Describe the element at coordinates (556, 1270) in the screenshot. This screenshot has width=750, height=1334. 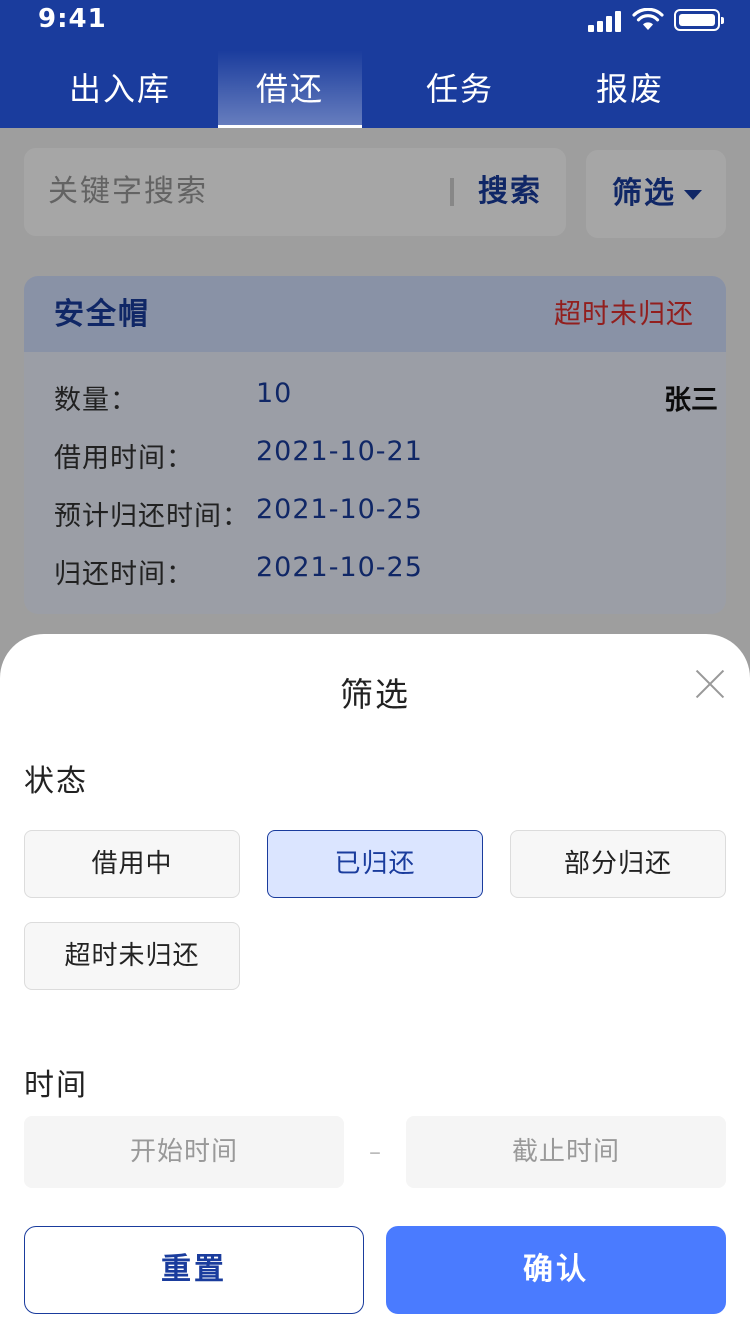
I see `confirm-button: 确认` at that location.